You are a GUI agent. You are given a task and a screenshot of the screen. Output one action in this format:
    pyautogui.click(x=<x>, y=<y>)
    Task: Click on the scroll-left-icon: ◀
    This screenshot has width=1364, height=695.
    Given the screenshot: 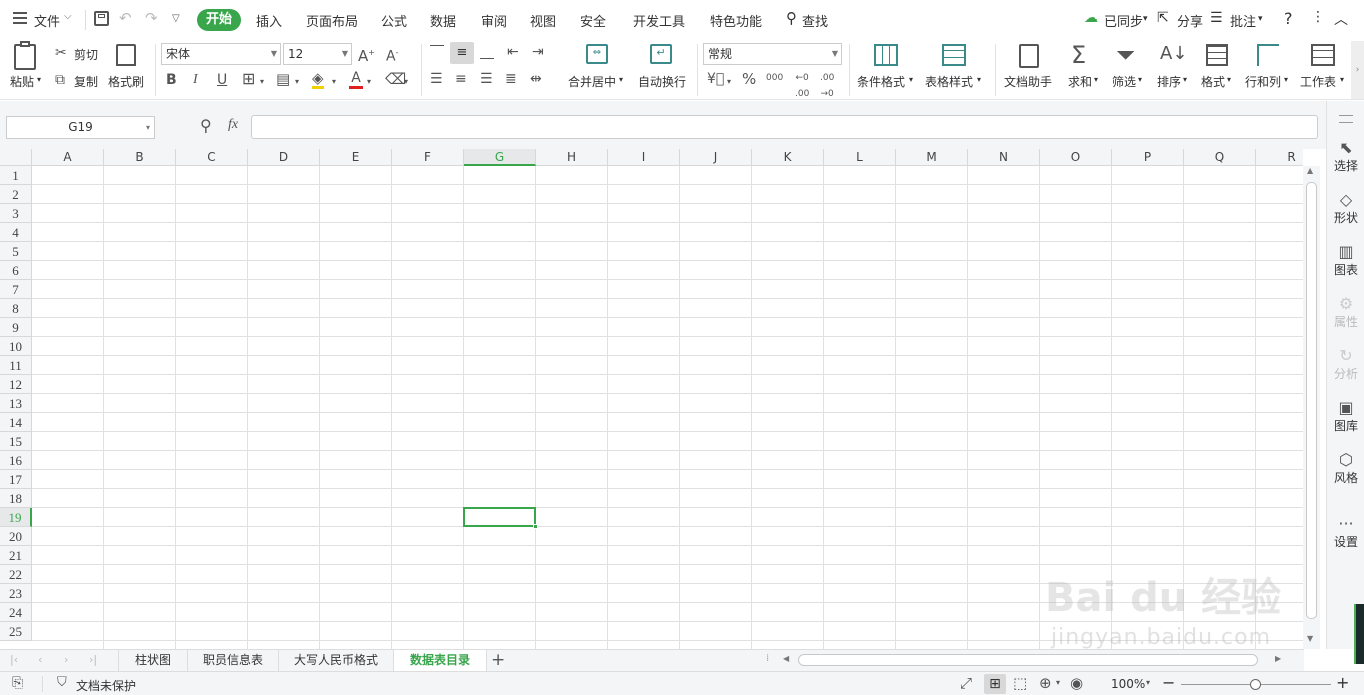 What is the action you would take?
    pyautogui.click(x=786, y=658)
    